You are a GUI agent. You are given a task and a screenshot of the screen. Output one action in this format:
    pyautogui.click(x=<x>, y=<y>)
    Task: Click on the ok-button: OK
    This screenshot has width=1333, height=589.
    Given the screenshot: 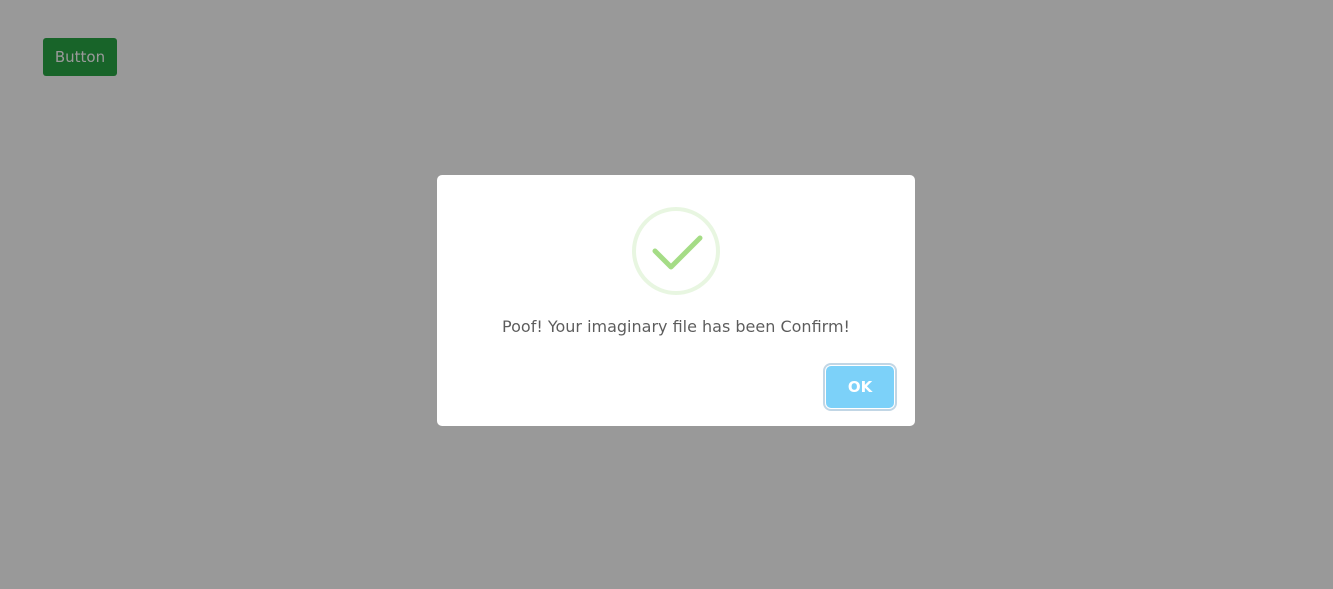 What is the action you would take?
    pyautogui.click(x=860, y=387)
    